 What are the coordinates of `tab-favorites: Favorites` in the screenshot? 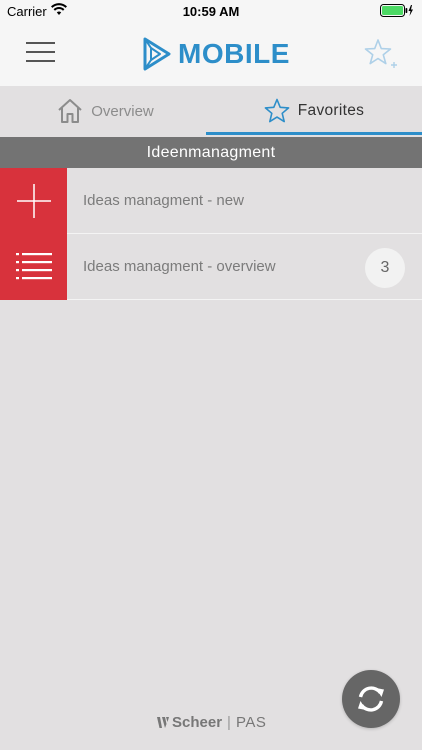 It's located at (314, 111).